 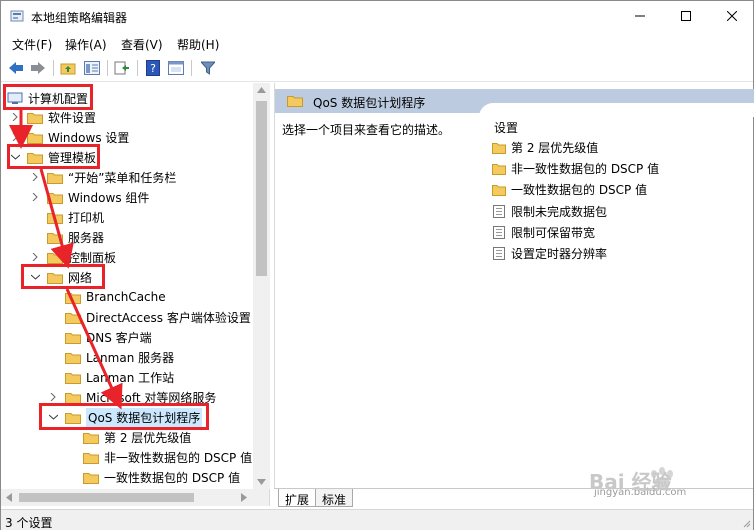 I want to click on properties-button, so click(x=176, y=68).